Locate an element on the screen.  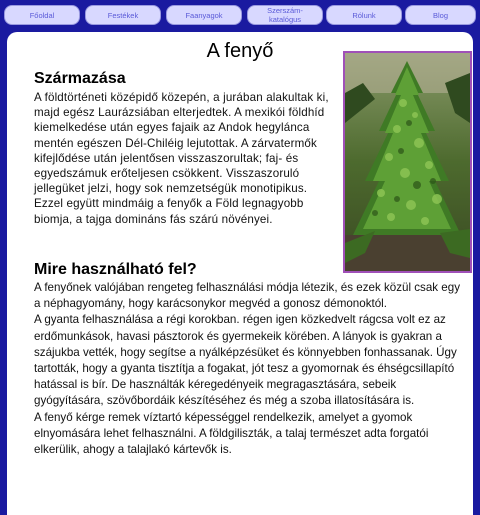
nav-timber-button: Faanyagok is located at coordinates (204, 15).